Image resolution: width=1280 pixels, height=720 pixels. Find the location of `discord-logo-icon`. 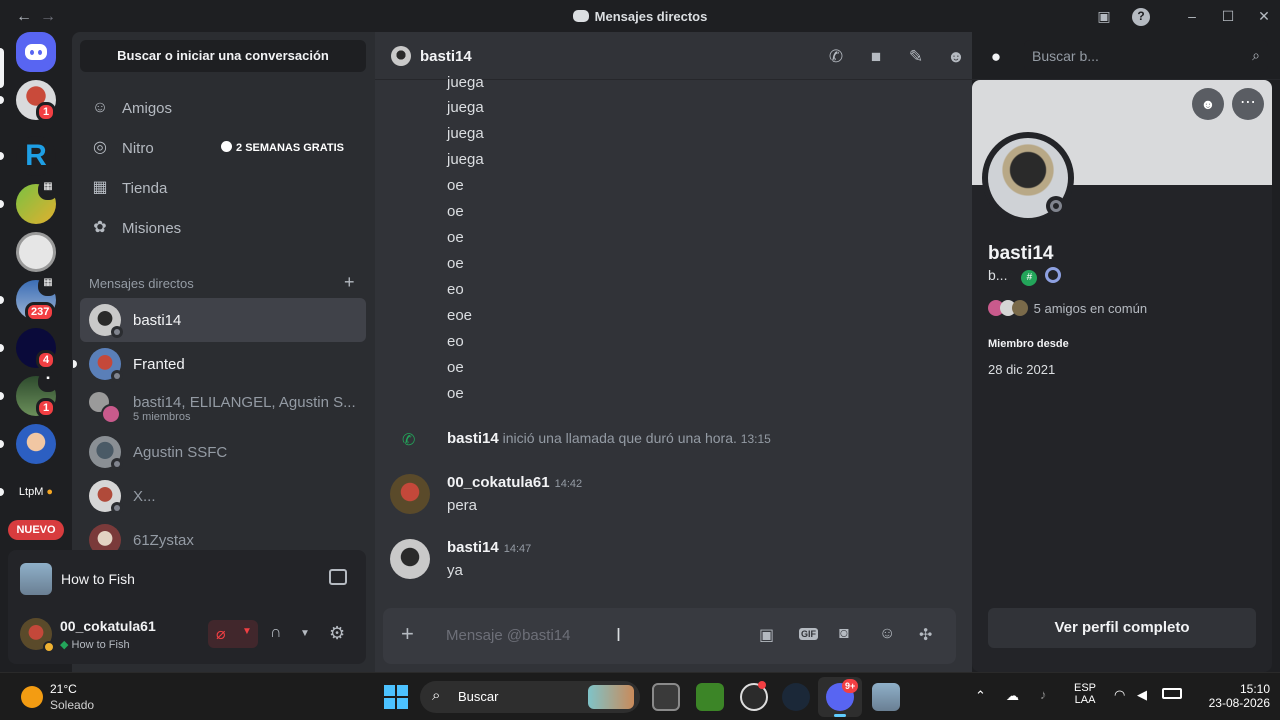

discord-logo-icon is located at coordinates (580, 16).